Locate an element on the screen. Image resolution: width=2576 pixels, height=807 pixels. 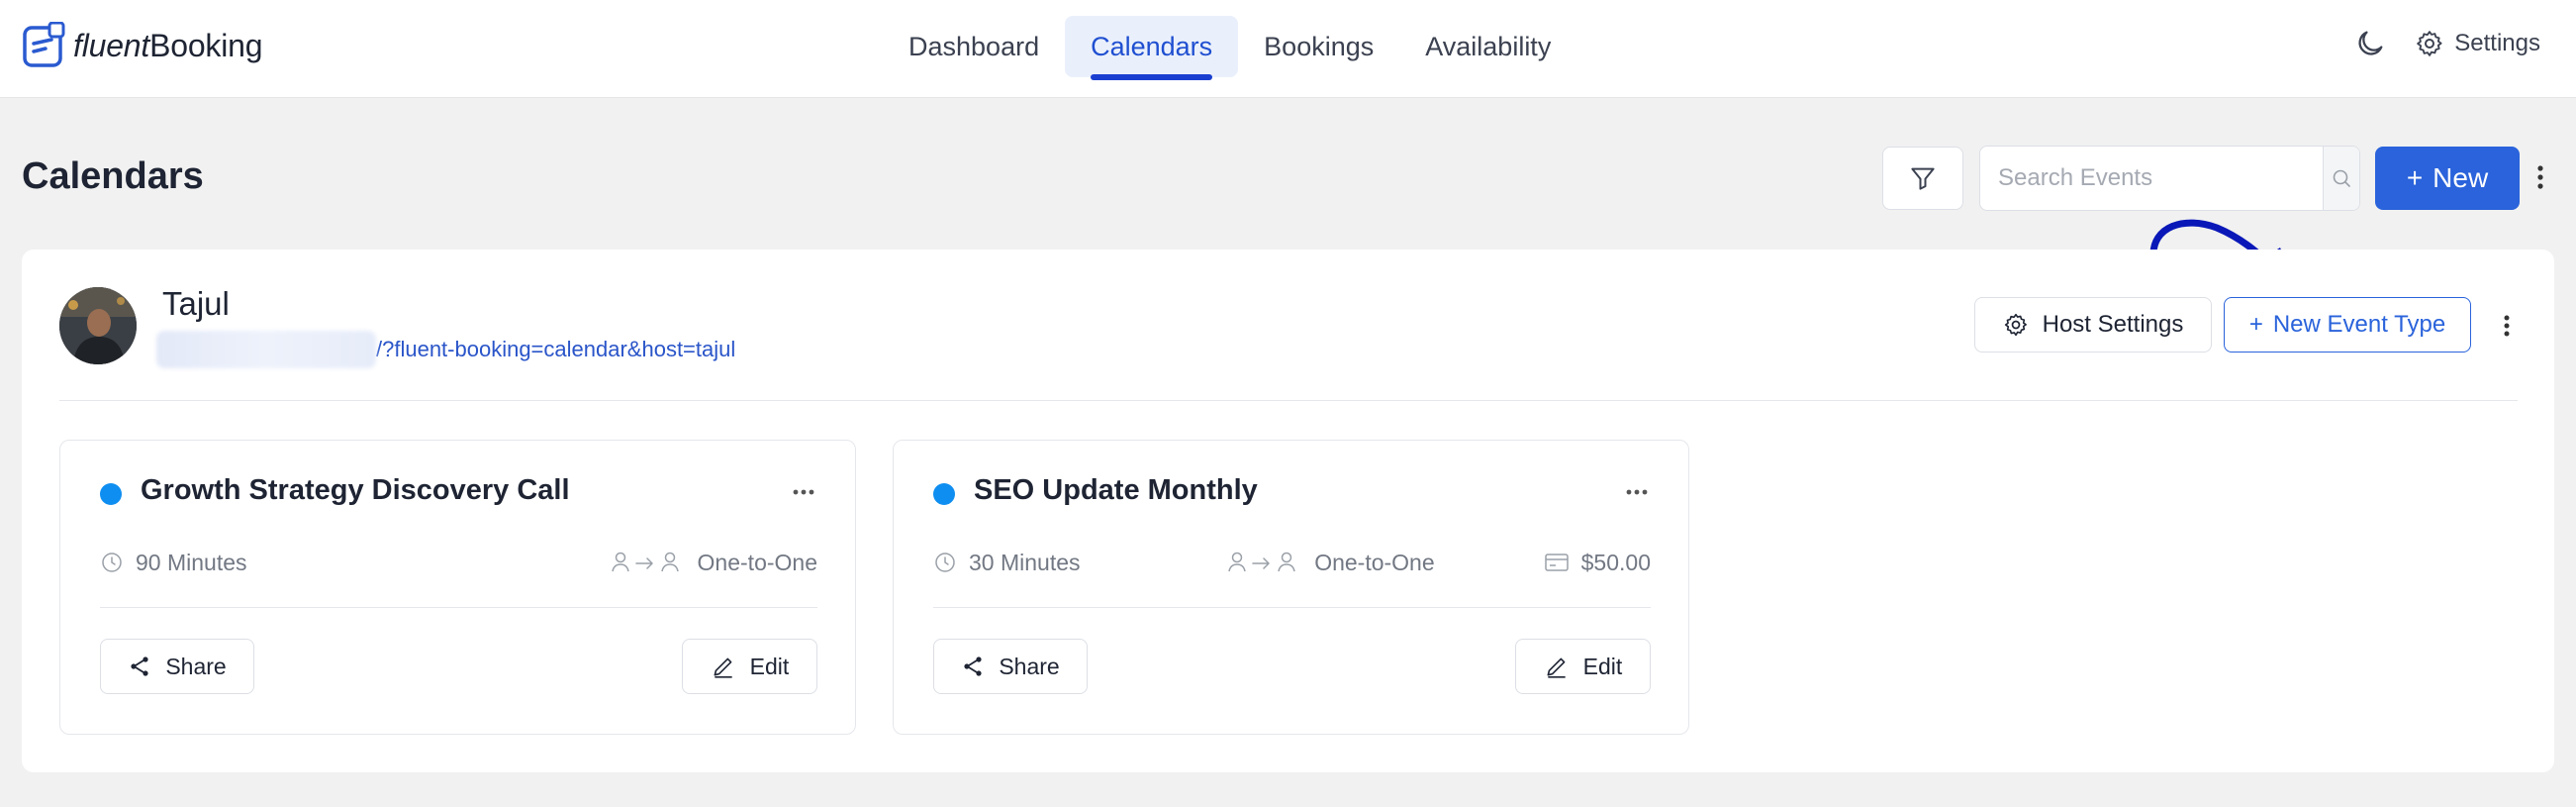
credit-card-icon is located at coordinates (1556, 562).